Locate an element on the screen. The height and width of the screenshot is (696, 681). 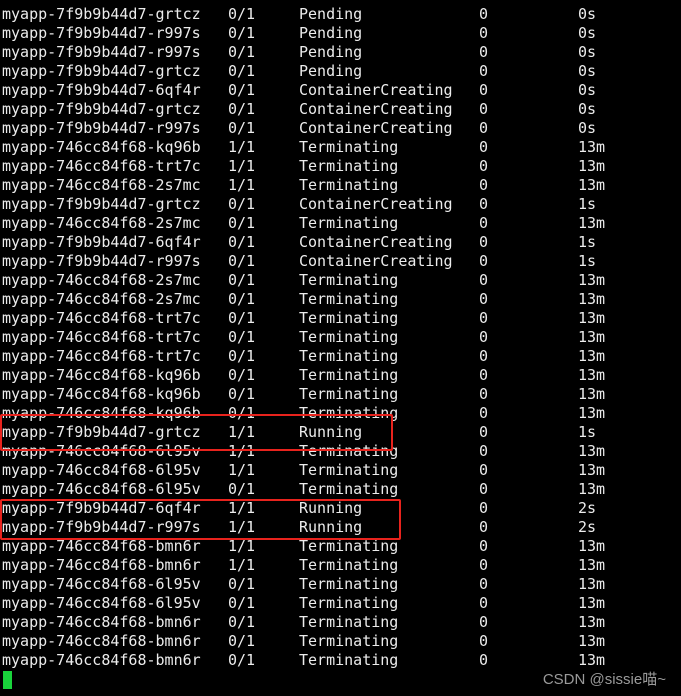
highlight-box-running-grtcz is located at coordinates (196, 432).